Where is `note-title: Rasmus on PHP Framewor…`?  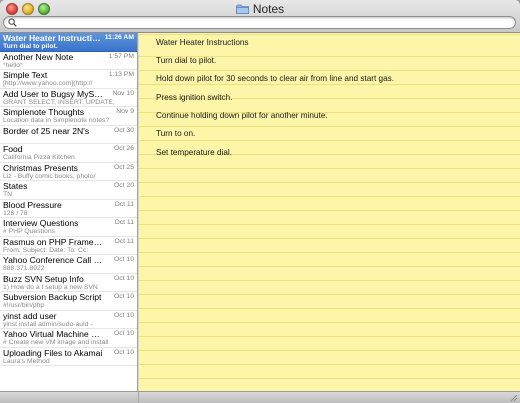
note-title: Rasmus on PHP Framewor… is located at coordinates (53, 241).